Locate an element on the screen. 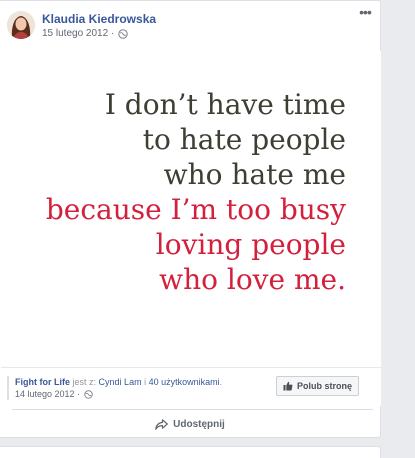  like-page-button: Polub stronę is located at coordinates (317, 386).